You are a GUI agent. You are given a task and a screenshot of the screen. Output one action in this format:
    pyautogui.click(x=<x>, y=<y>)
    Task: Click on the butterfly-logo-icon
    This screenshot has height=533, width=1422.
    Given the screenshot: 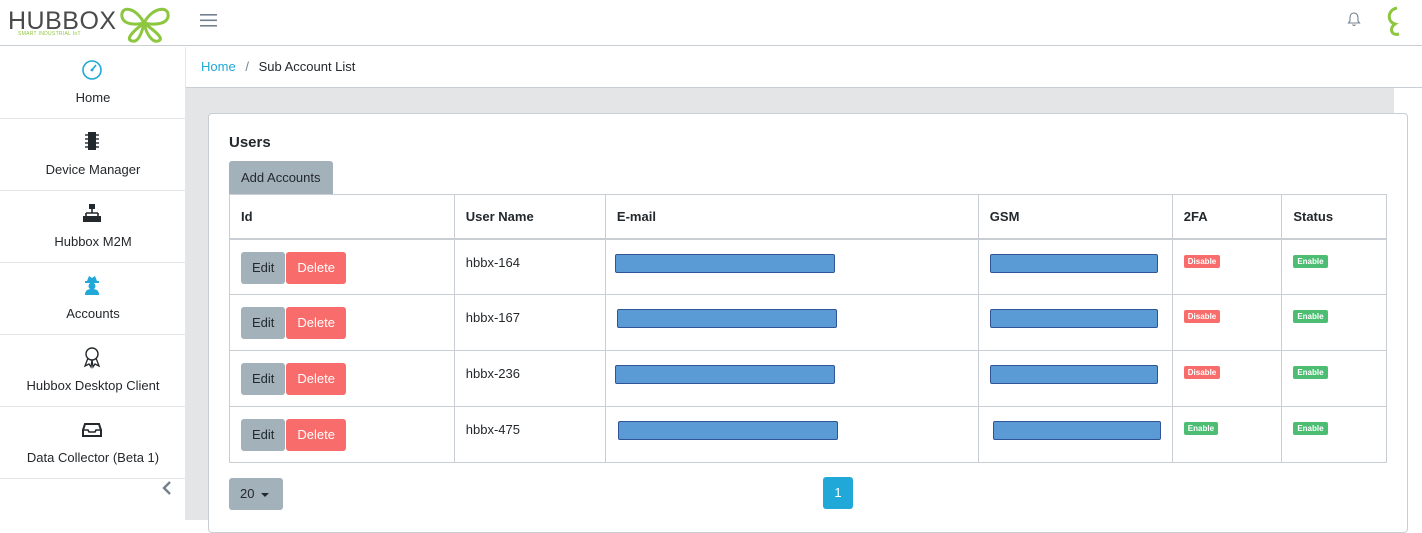 What is the action you would take?
    pyautogui.click(x=145, y=25)
    